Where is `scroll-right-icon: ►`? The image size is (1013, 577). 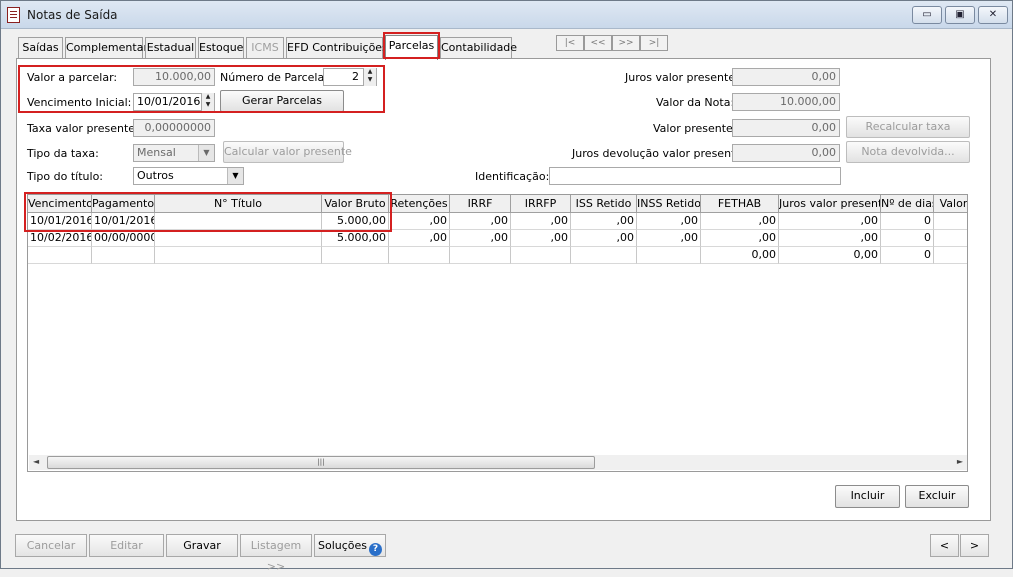 scroll-right-icon: ► is located at coordinates (960, 461).